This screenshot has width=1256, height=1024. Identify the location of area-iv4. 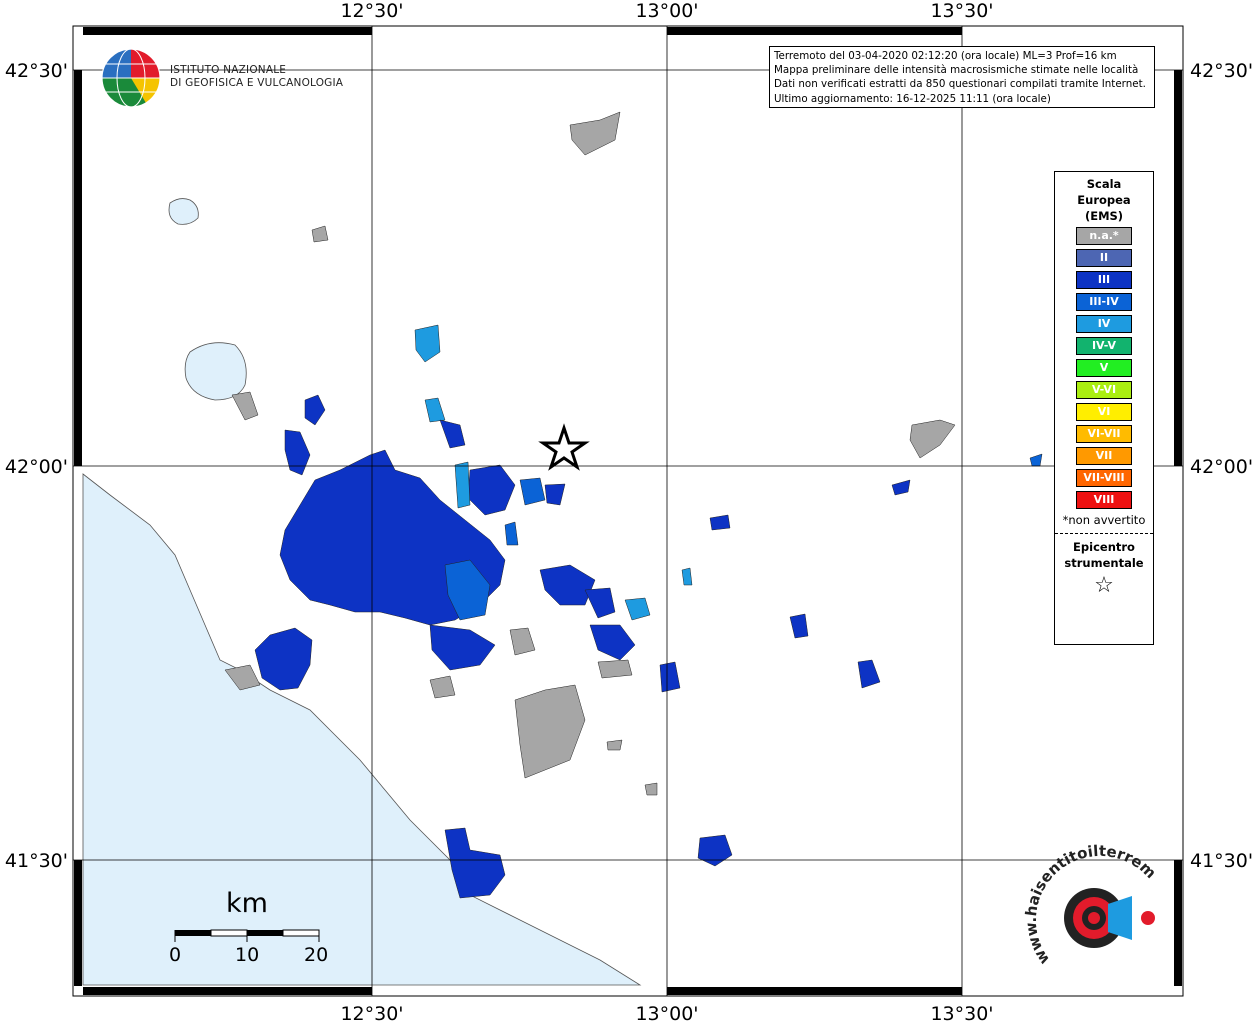
(687, 576).